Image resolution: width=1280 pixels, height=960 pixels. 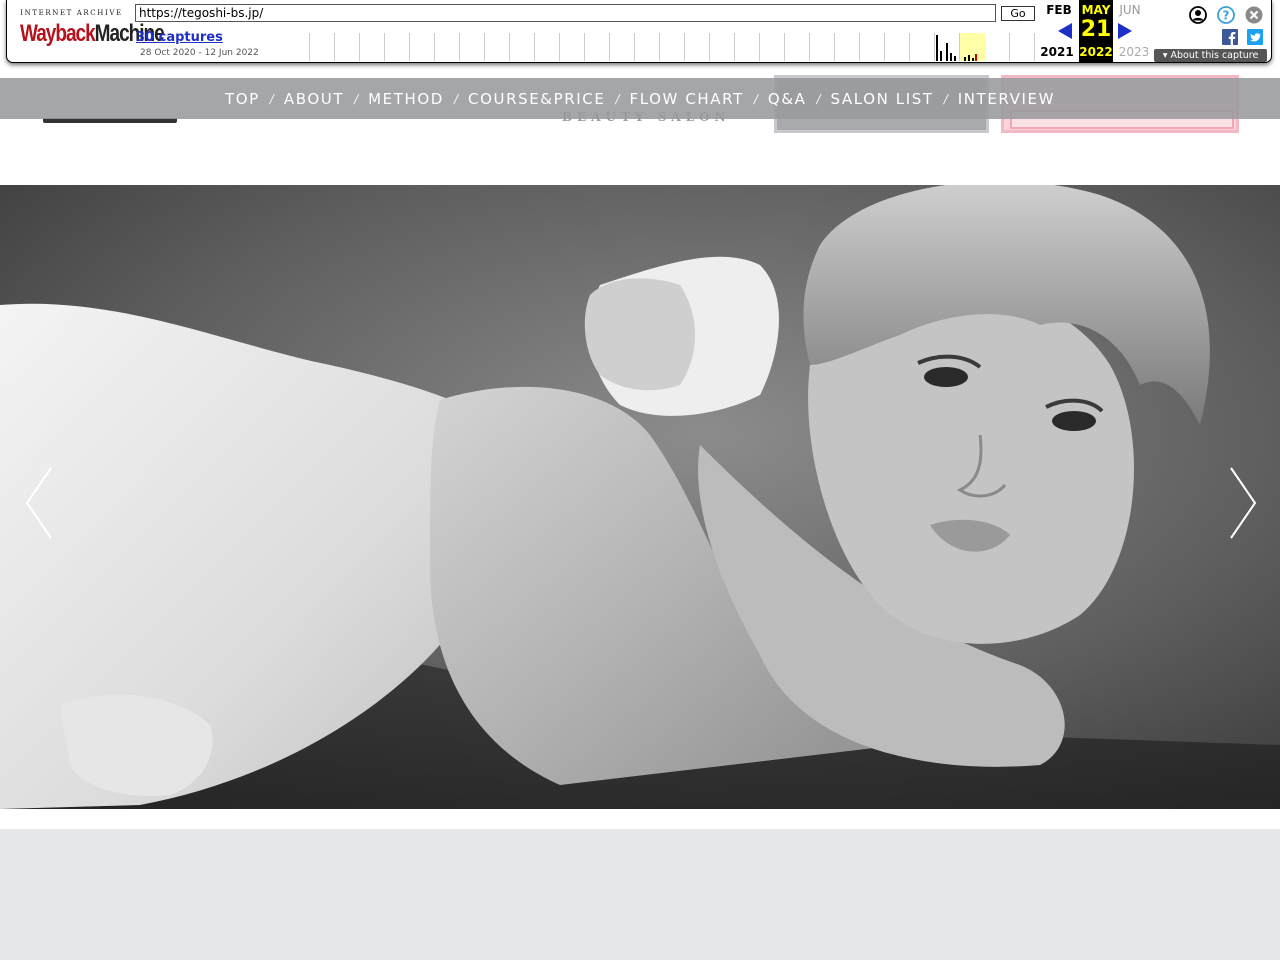 What do you see at coordinates (1214, 55) in the screenshot?
I see `wayback-about-label: About this capture` at bounding box center [1214, 55].